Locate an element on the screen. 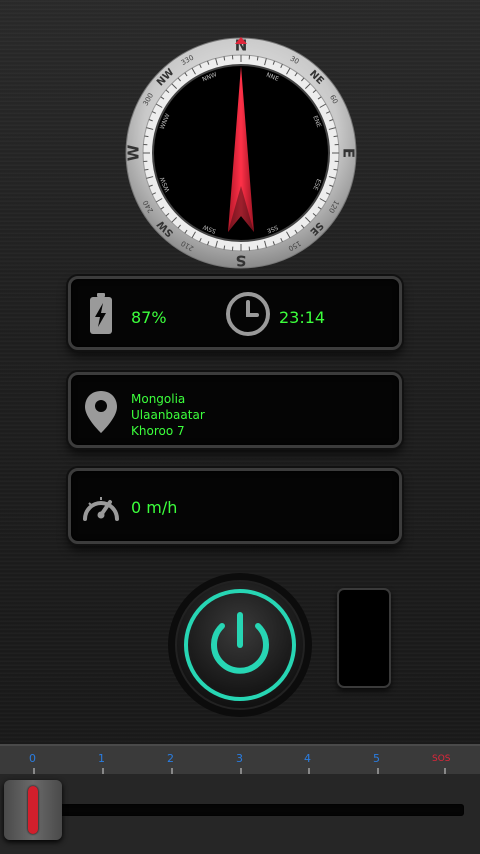 The height and width of the screenshot is (854, 480). battery-icon is located at coordinates (101, 313).